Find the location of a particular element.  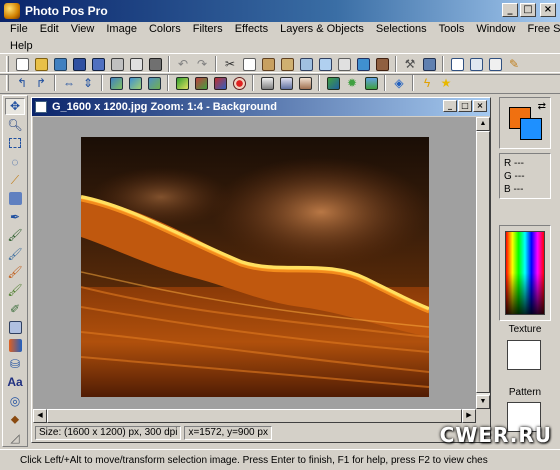

menu-window: Window is located at coordinates (495, 29).